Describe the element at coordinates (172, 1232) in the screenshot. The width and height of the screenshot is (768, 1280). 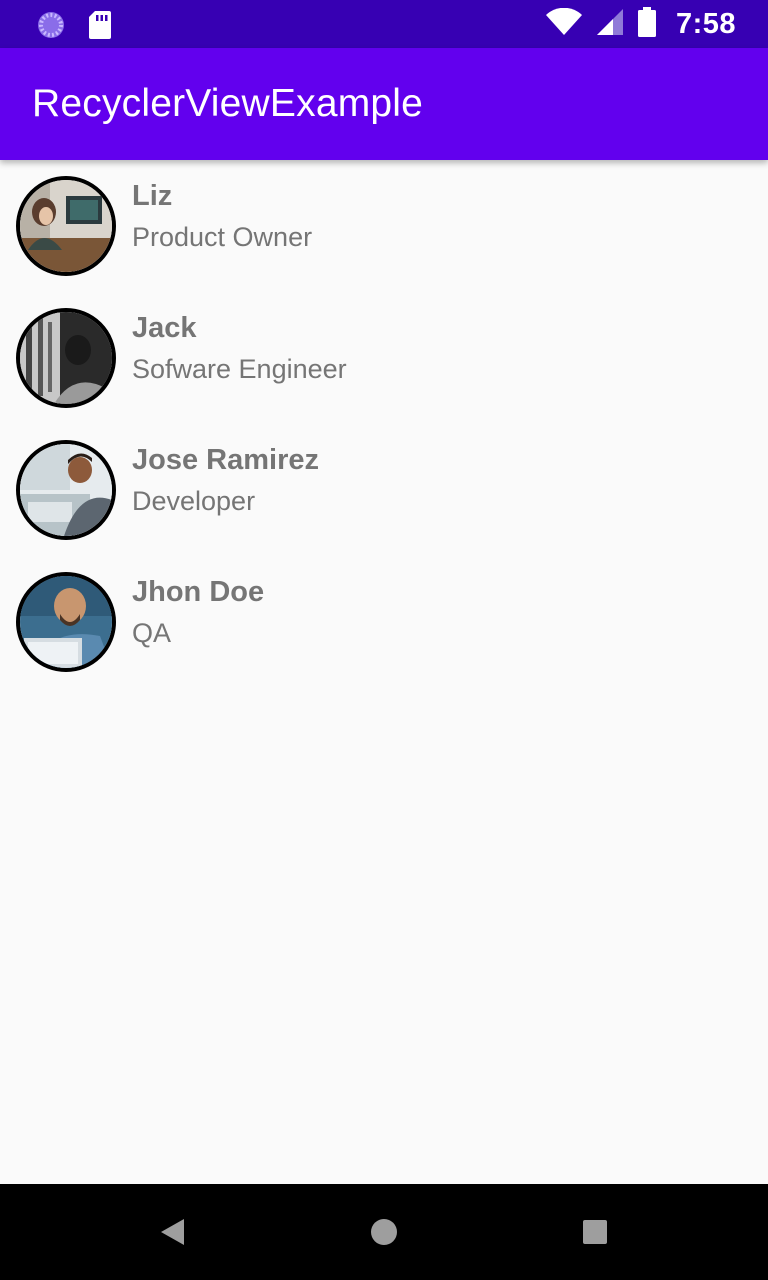
I see `back-icon` at that location.